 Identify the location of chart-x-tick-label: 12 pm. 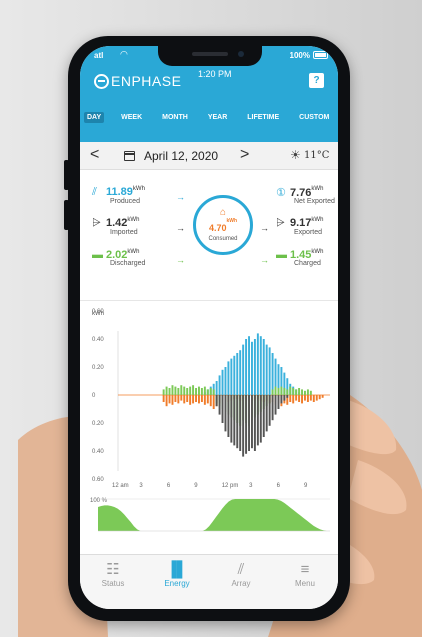
(230, 486).